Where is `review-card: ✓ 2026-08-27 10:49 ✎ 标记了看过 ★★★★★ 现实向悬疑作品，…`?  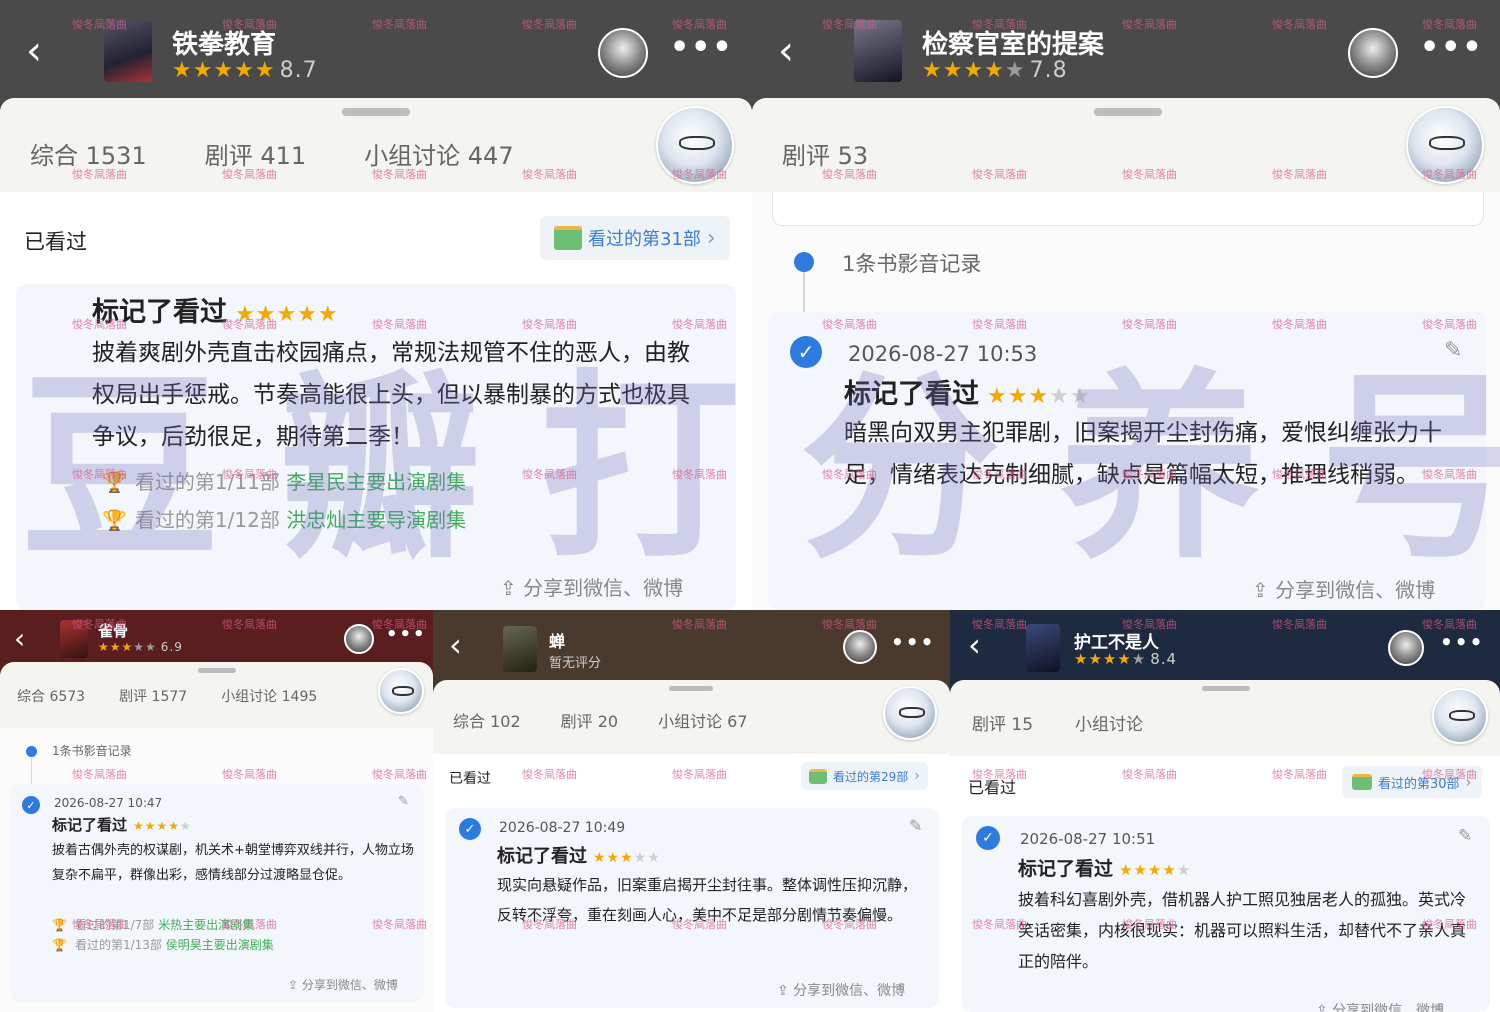 review-card: ✓ 2026-08-27 10:49 ✎ 标记了看过 ★★★★★ 现实向悬疑作品，… is located at coordinates (692, 908).